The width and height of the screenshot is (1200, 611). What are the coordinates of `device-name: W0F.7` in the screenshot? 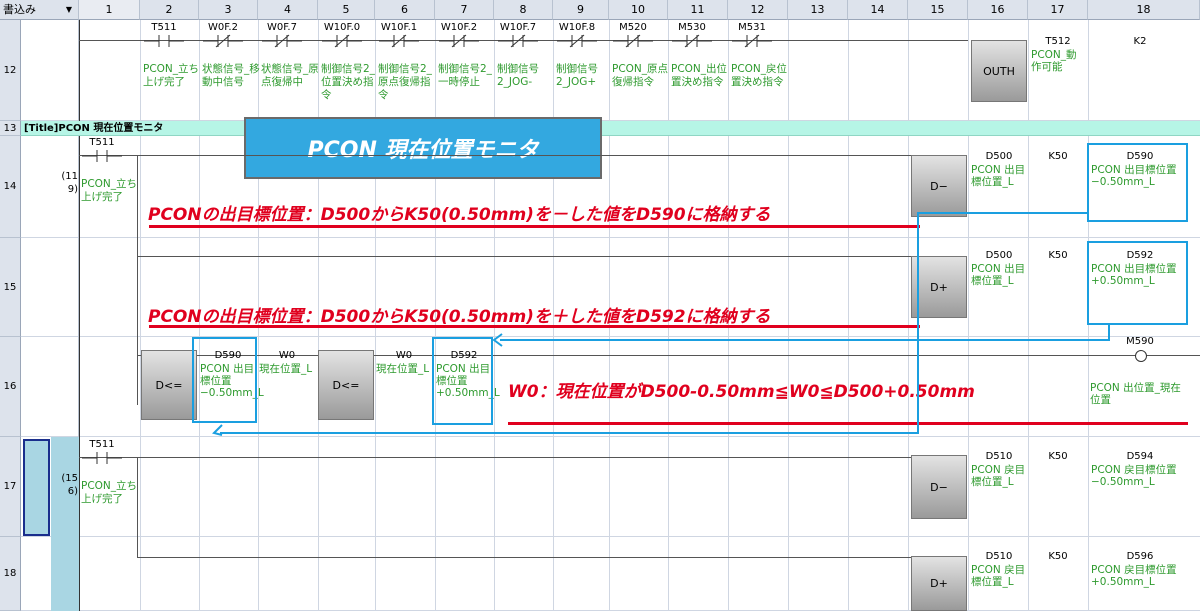 It's located at (282, 27).